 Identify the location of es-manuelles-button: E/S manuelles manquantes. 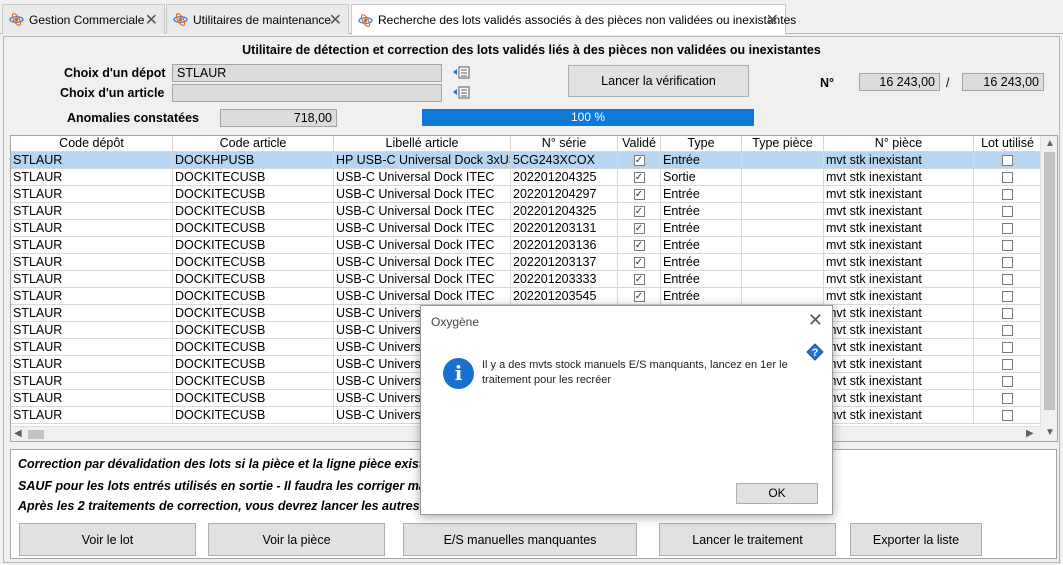
(520, 539).